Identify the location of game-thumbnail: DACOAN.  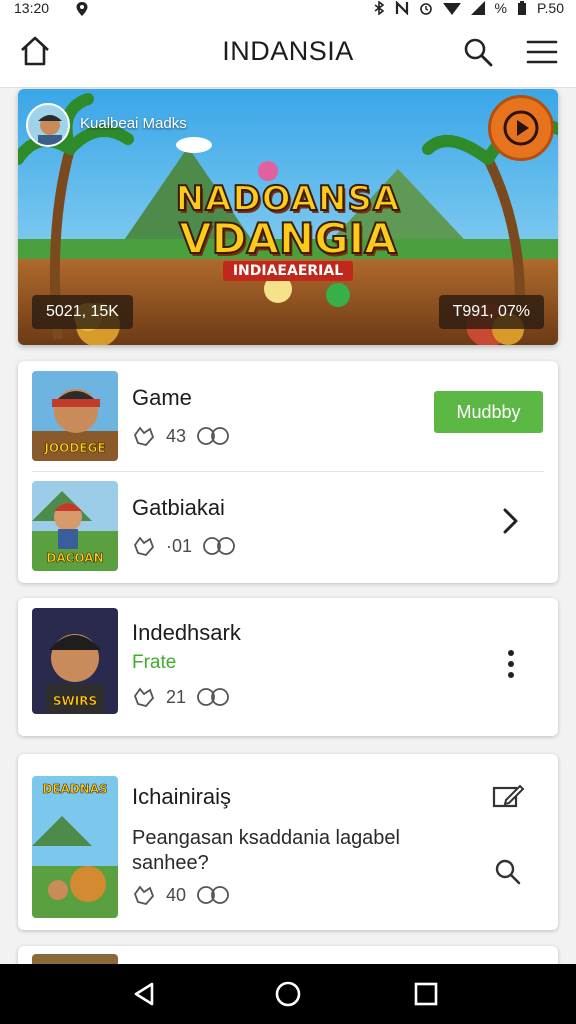
(75, 526).